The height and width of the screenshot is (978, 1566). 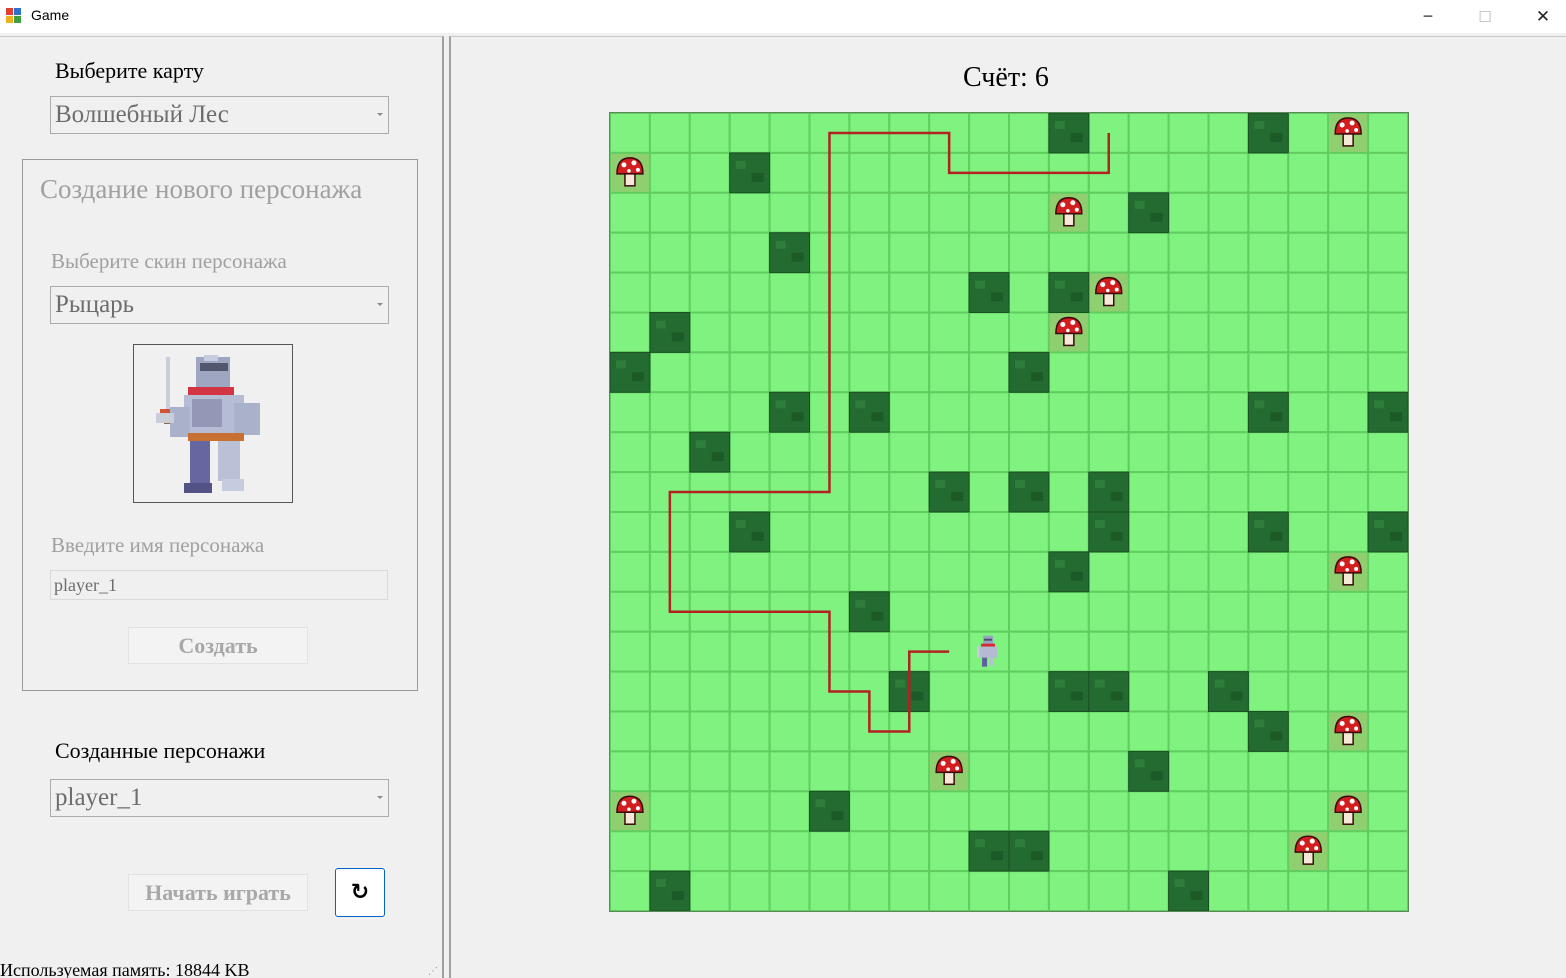 What do you see at coordinates (158, 545) in the screenshot?
I see `name-input-label: Введите имя персонажа` at bounding box center [158, 545].